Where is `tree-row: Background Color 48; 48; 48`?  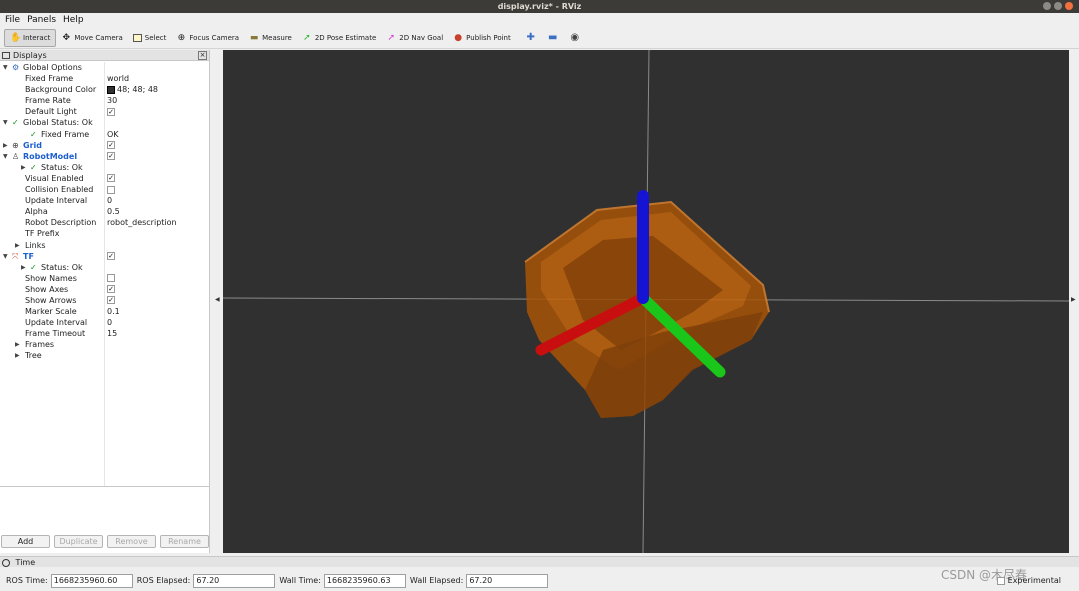
tree-row: Background Color 48; 48; 48 is located at coordinates (104, 89).